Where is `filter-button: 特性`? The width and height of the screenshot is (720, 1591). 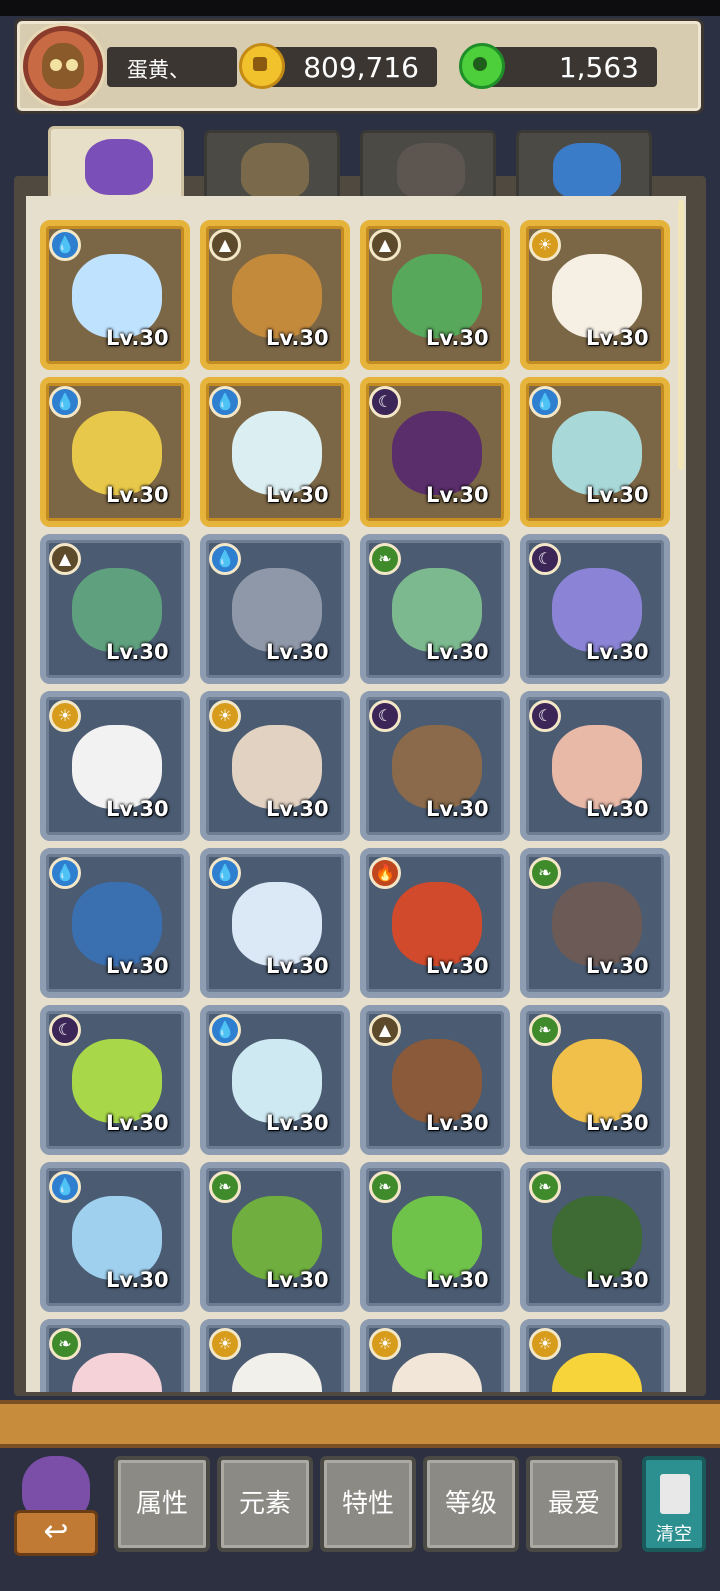
filter-button: 特性 is located at coordinates (368, 1504).